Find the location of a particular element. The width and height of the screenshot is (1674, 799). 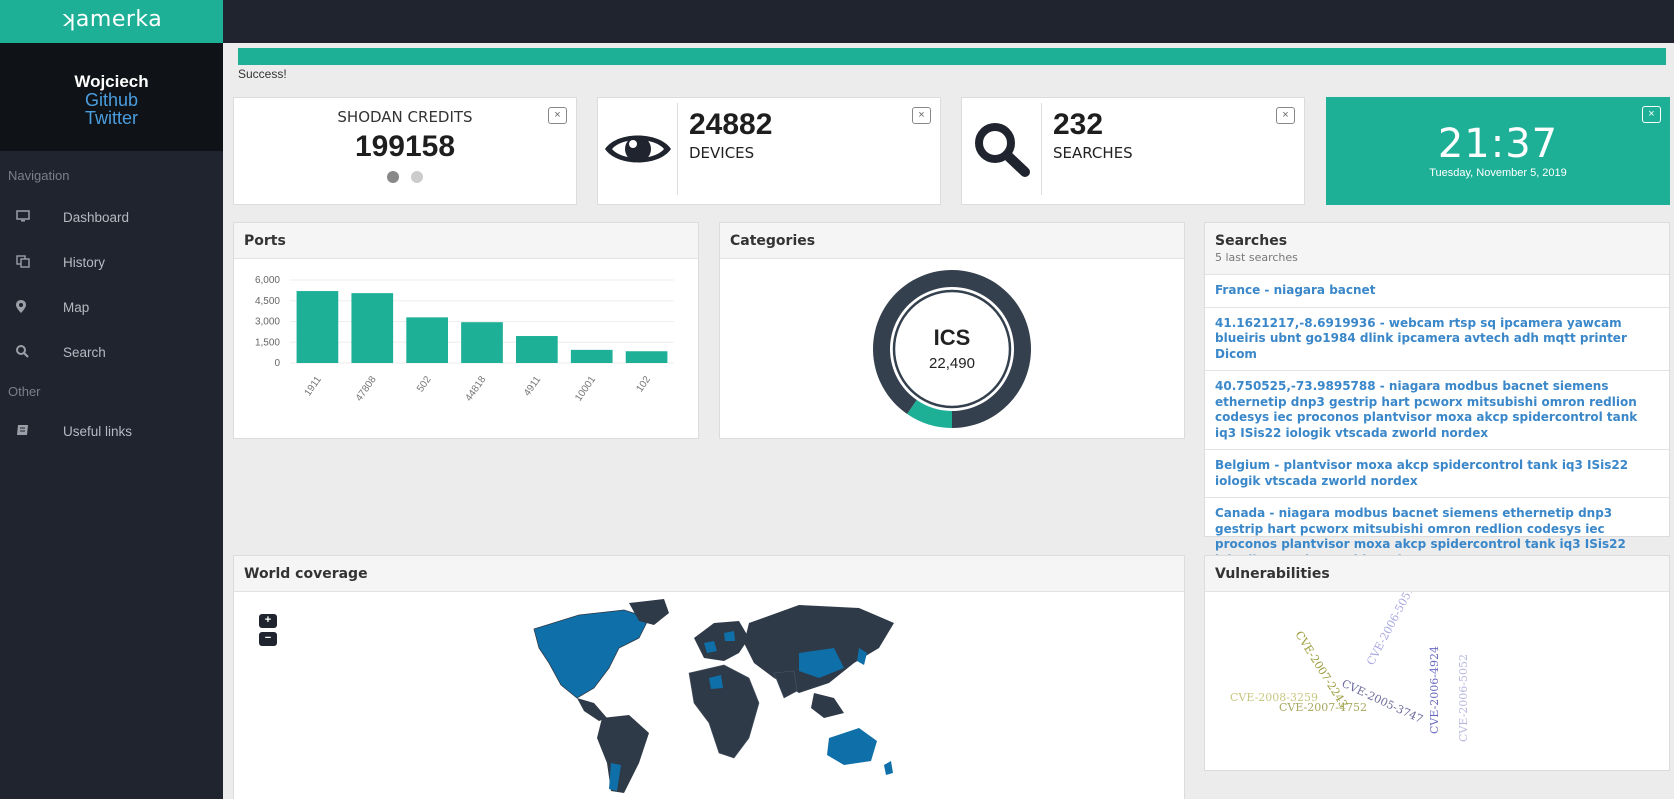

status-message: Success! is located at coordinates (262, 74).